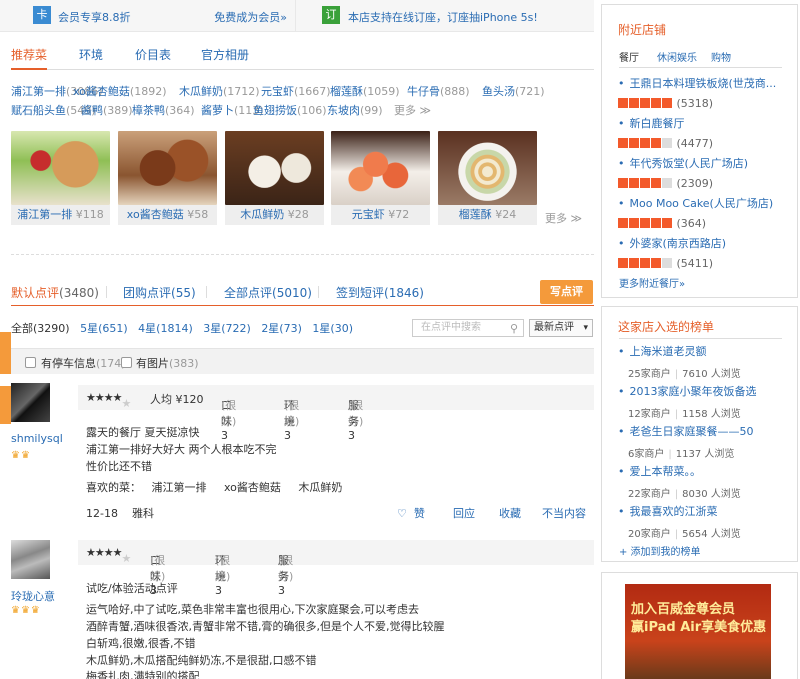 Image resolution: width=800 pixels, height=679 pixels. I want to click on tab-restaurants: 餐厅, so click(629, 56).